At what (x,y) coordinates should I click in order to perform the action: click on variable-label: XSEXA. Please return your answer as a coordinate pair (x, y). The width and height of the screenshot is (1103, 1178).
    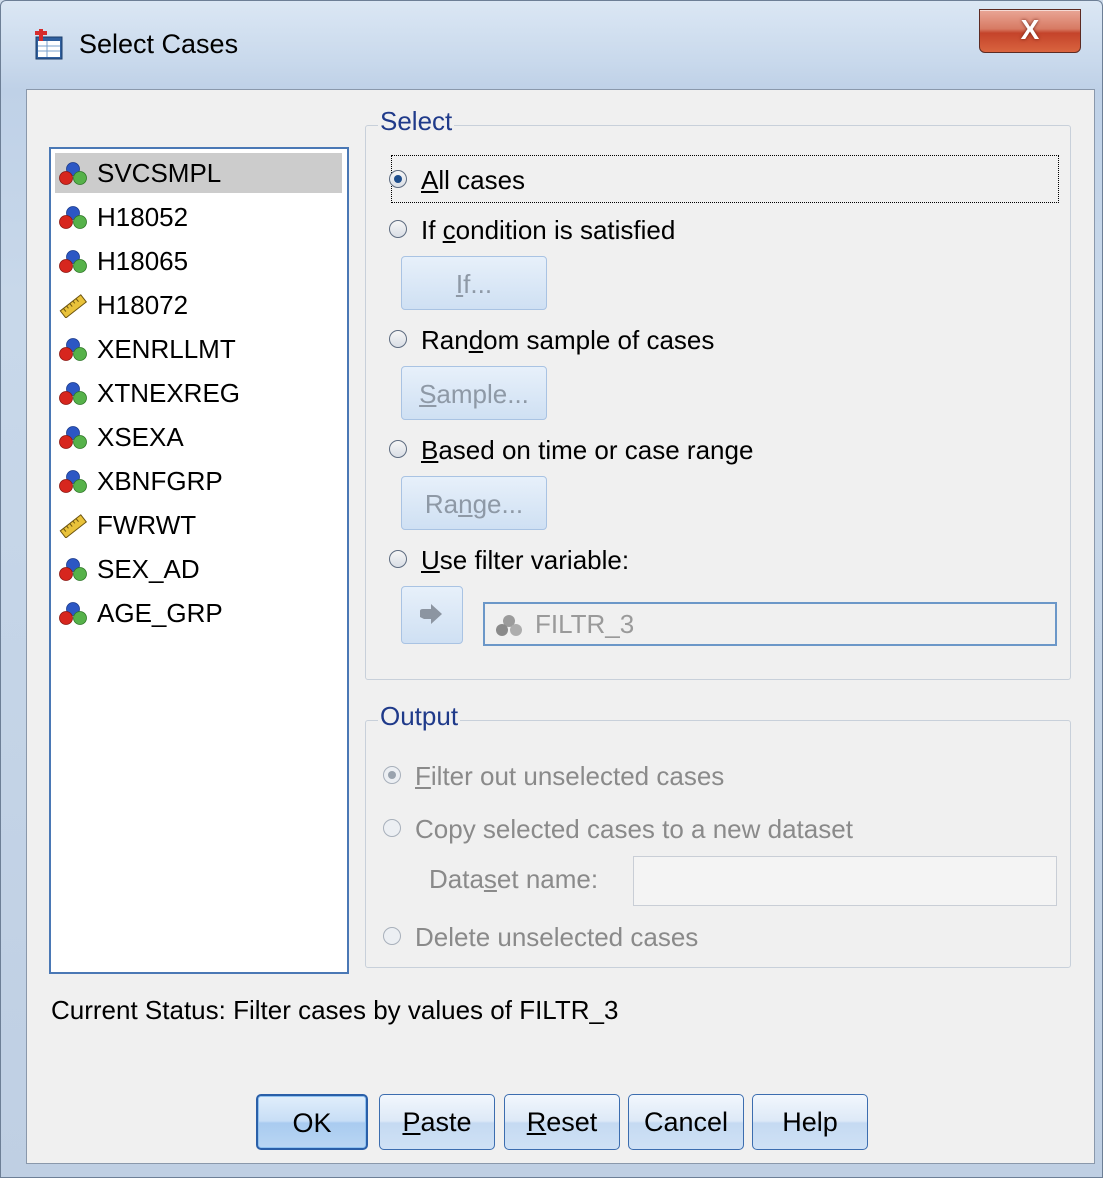
    Looking at the image, I should click on (140, 437).